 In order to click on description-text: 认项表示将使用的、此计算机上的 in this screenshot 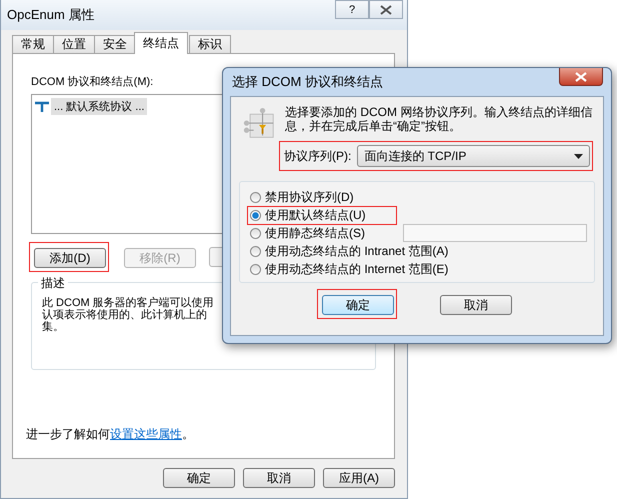, I will do `click(124, 315)`.